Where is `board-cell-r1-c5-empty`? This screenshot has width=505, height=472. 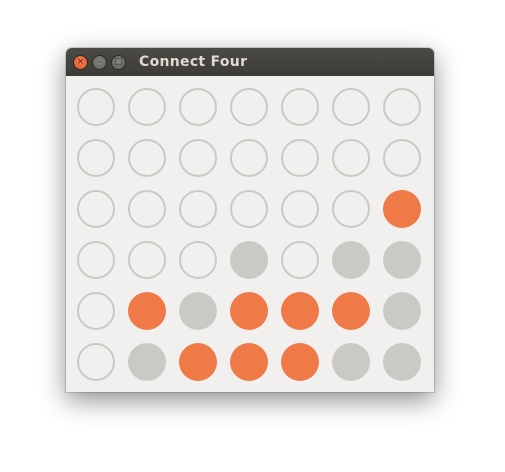
board-cell-r1-c5-empty is located at coordinates (300, 107).